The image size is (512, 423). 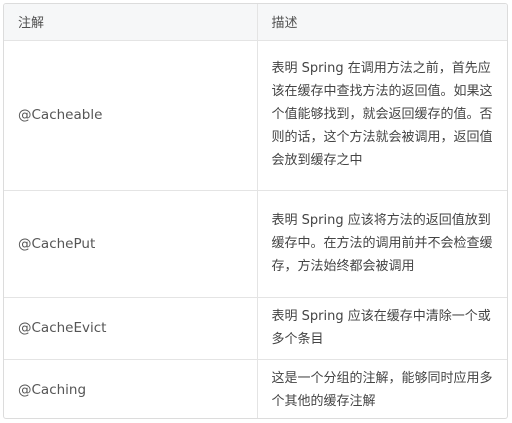 I want to click on annotation-name: @Caching, so click(x=52, y=390).